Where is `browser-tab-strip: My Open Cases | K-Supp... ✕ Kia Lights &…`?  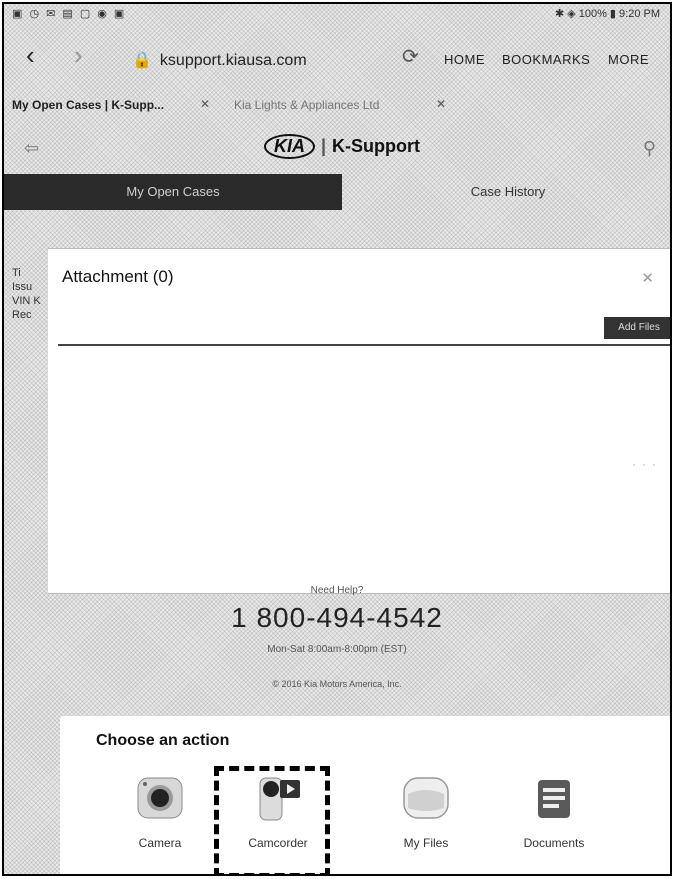
browser-tab-strip: My Open Cases | K-Supp... ✕ Kia Lights &… is located at coordinates (337, 105).